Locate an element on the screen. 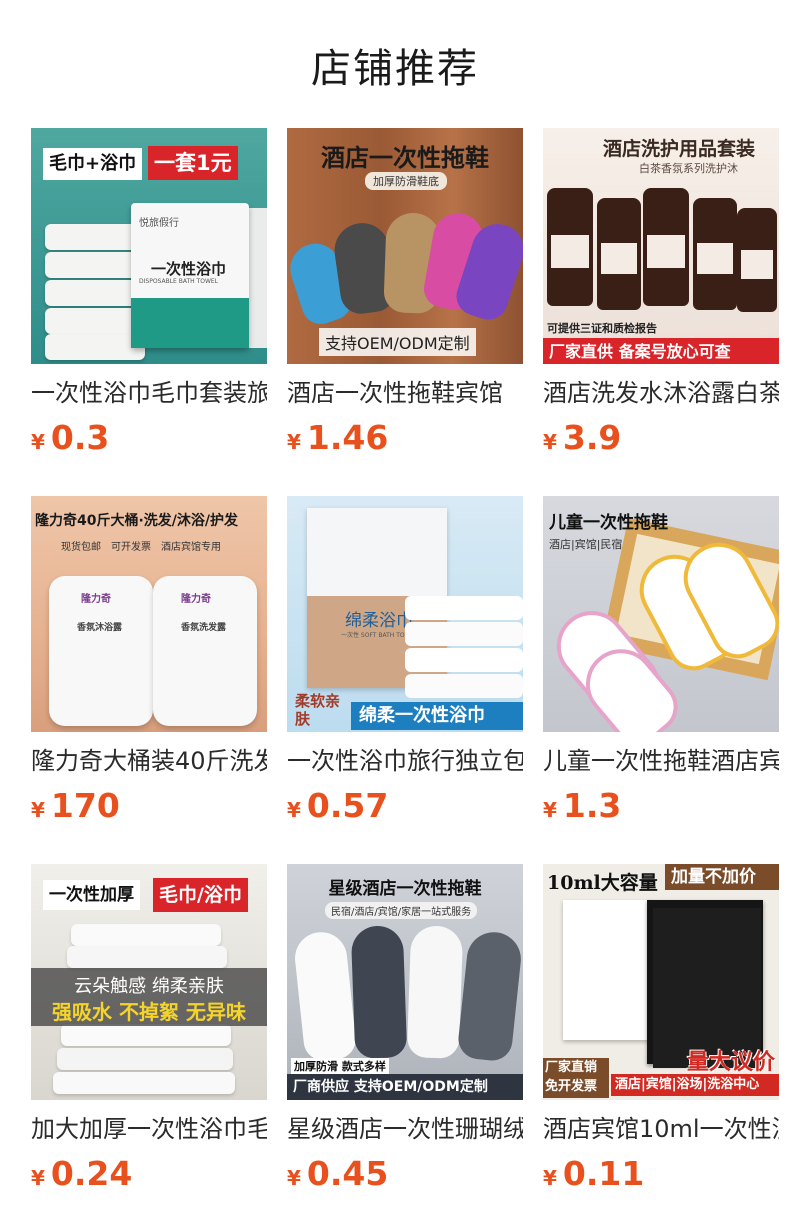 The height and width of the screenshot is (1232, 790). price-value: 0.24 is located at coordinates (91, 1173).